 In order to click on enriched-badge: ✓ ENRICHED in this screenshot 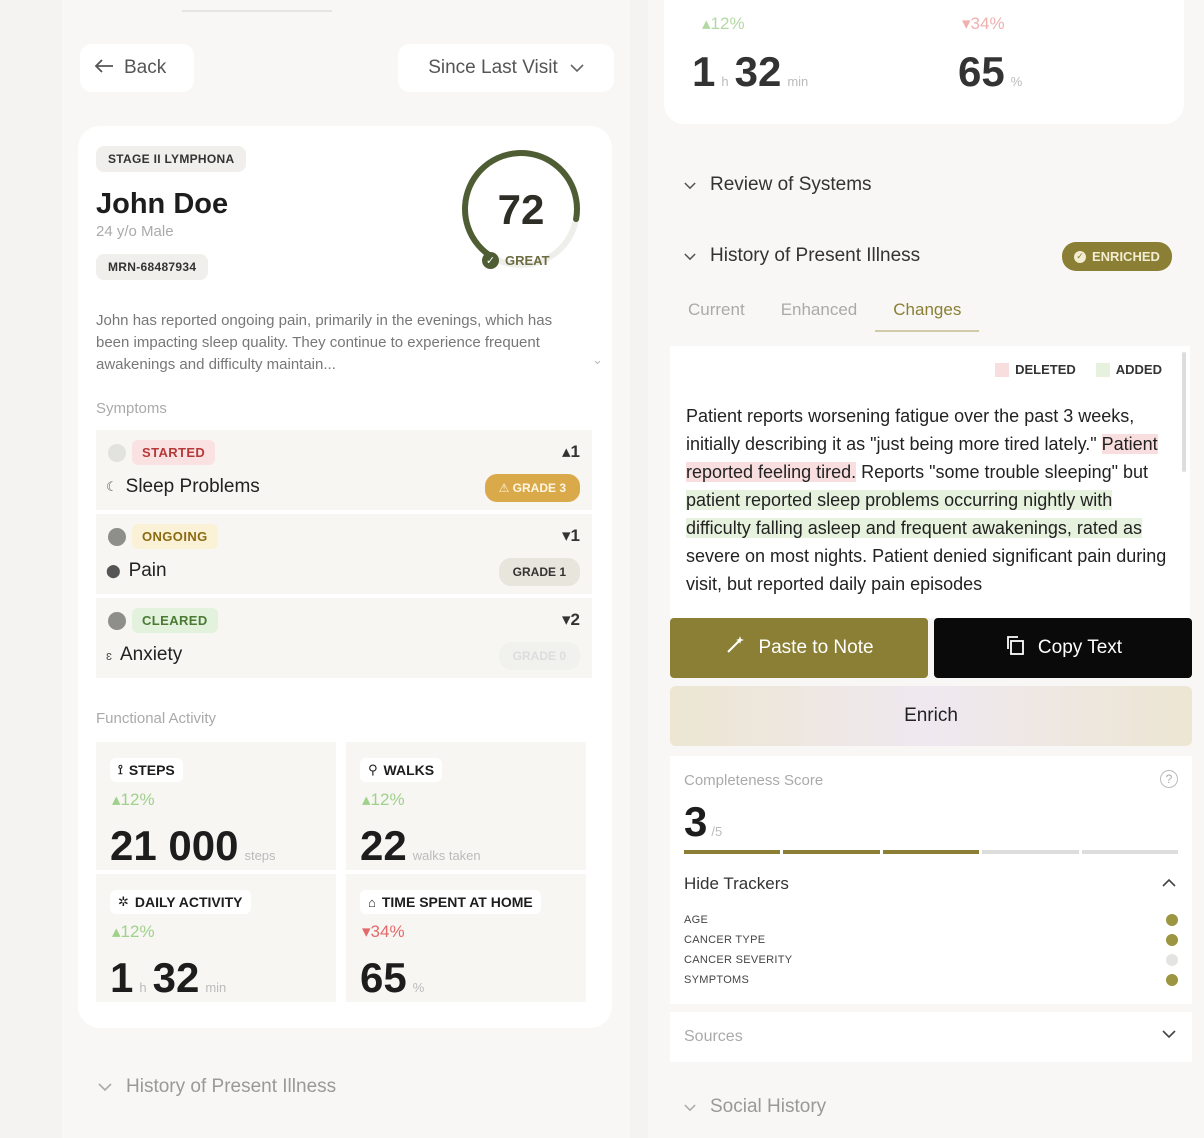, I will do `click(1117, 256)`.